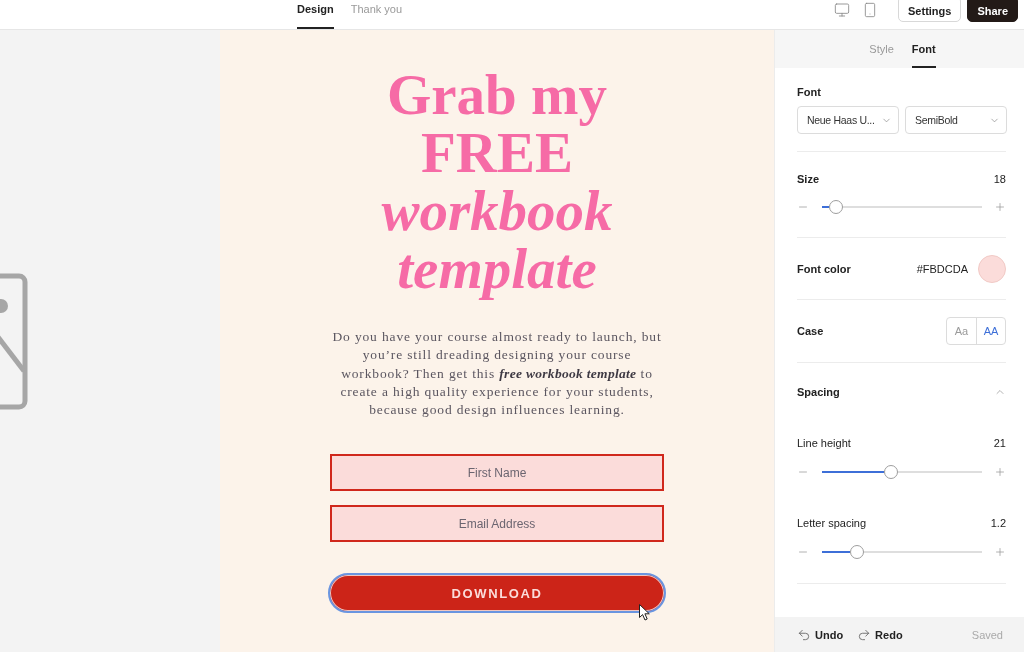  I want to click on panel-tab: Font, so click(923, 49).